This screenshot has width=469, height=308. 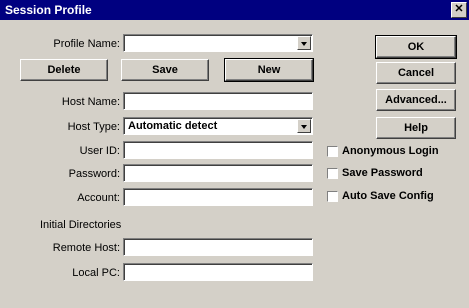 I want to click on password-field, so click(x=218, y=173).